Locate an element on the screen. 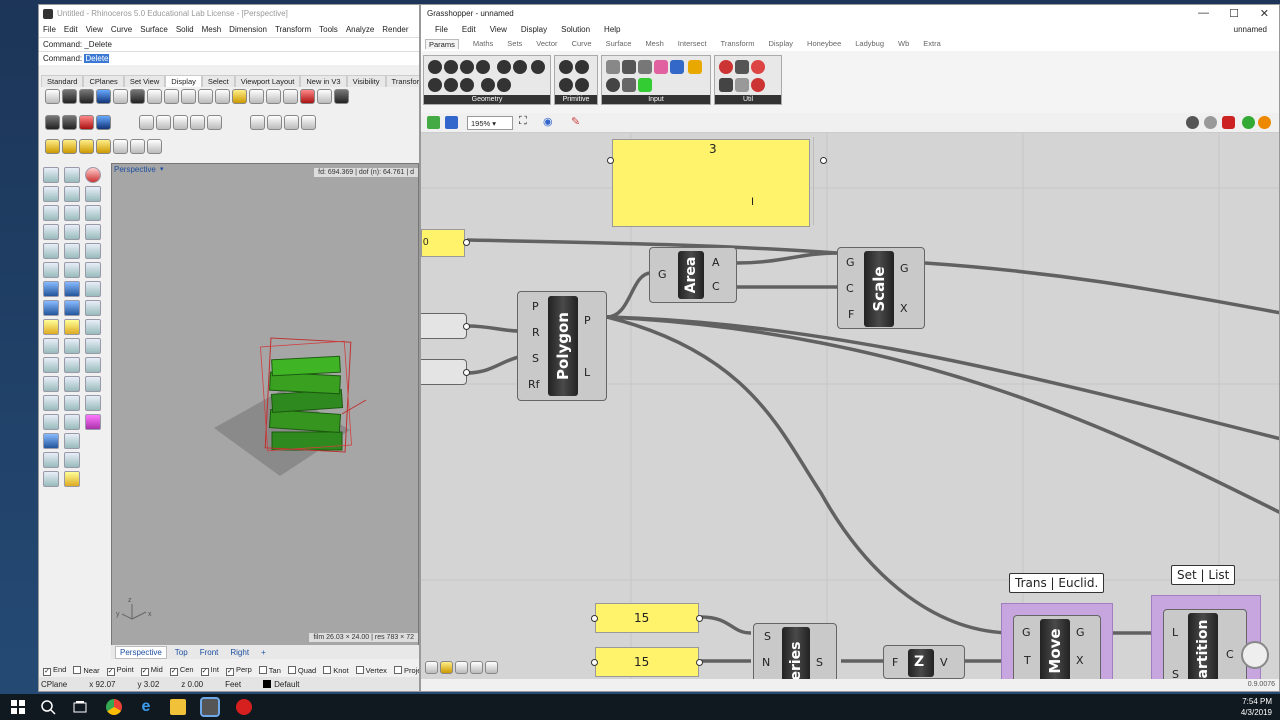 The width and height of the screenshot is (1280, 720). system-clock: 7:54 PM 4/3/2019 is located at coordinates (1256, 707).